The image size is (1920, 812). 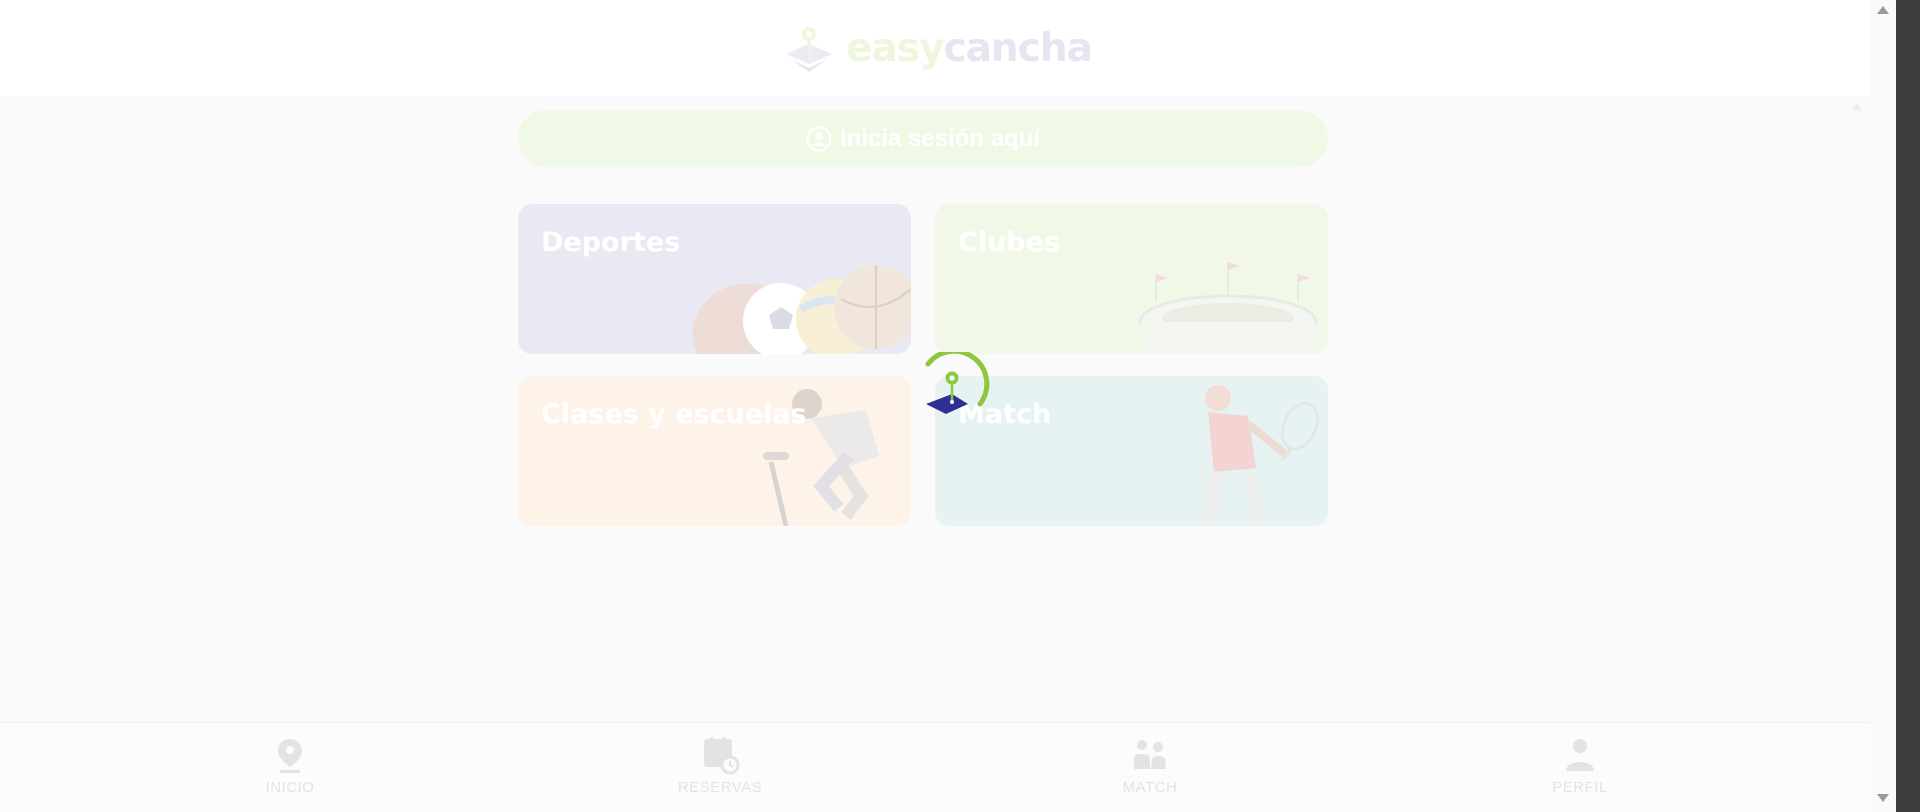 What do you see at coordinates (1883, 798) in the screenshot?
I see `scroll-down-arrow-icon` at bounding box center [1883, 798].